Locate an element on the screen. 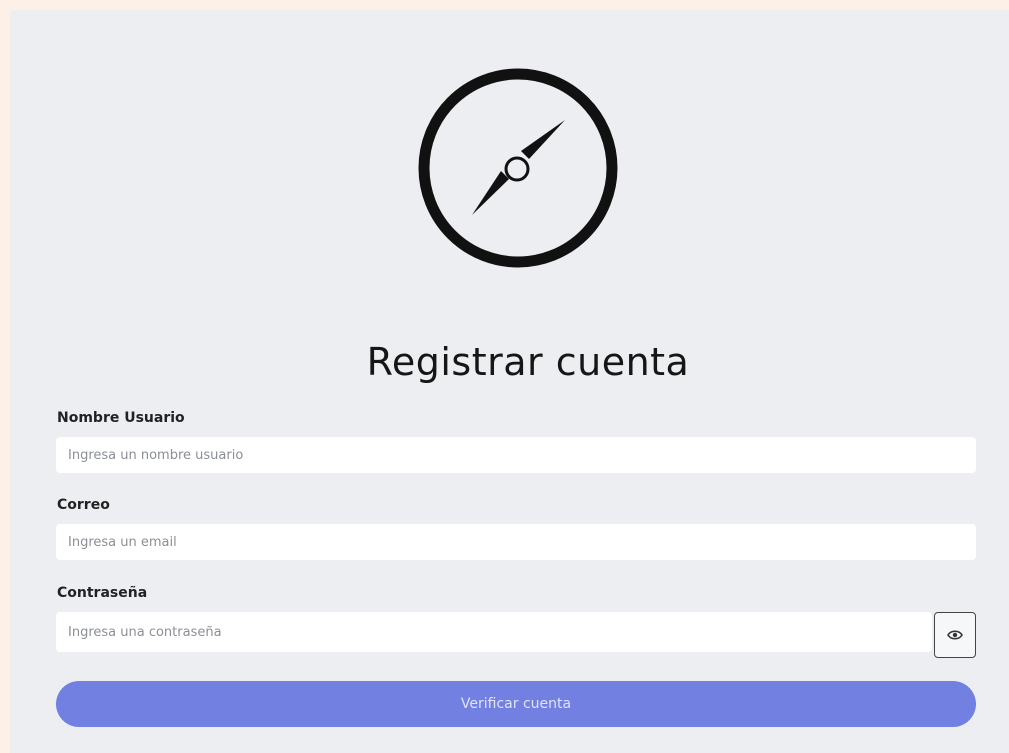 The width and height of the screenshot is (1009, 753). verify-account-button: Verificar cuenta is located at coordinates (516, 704).